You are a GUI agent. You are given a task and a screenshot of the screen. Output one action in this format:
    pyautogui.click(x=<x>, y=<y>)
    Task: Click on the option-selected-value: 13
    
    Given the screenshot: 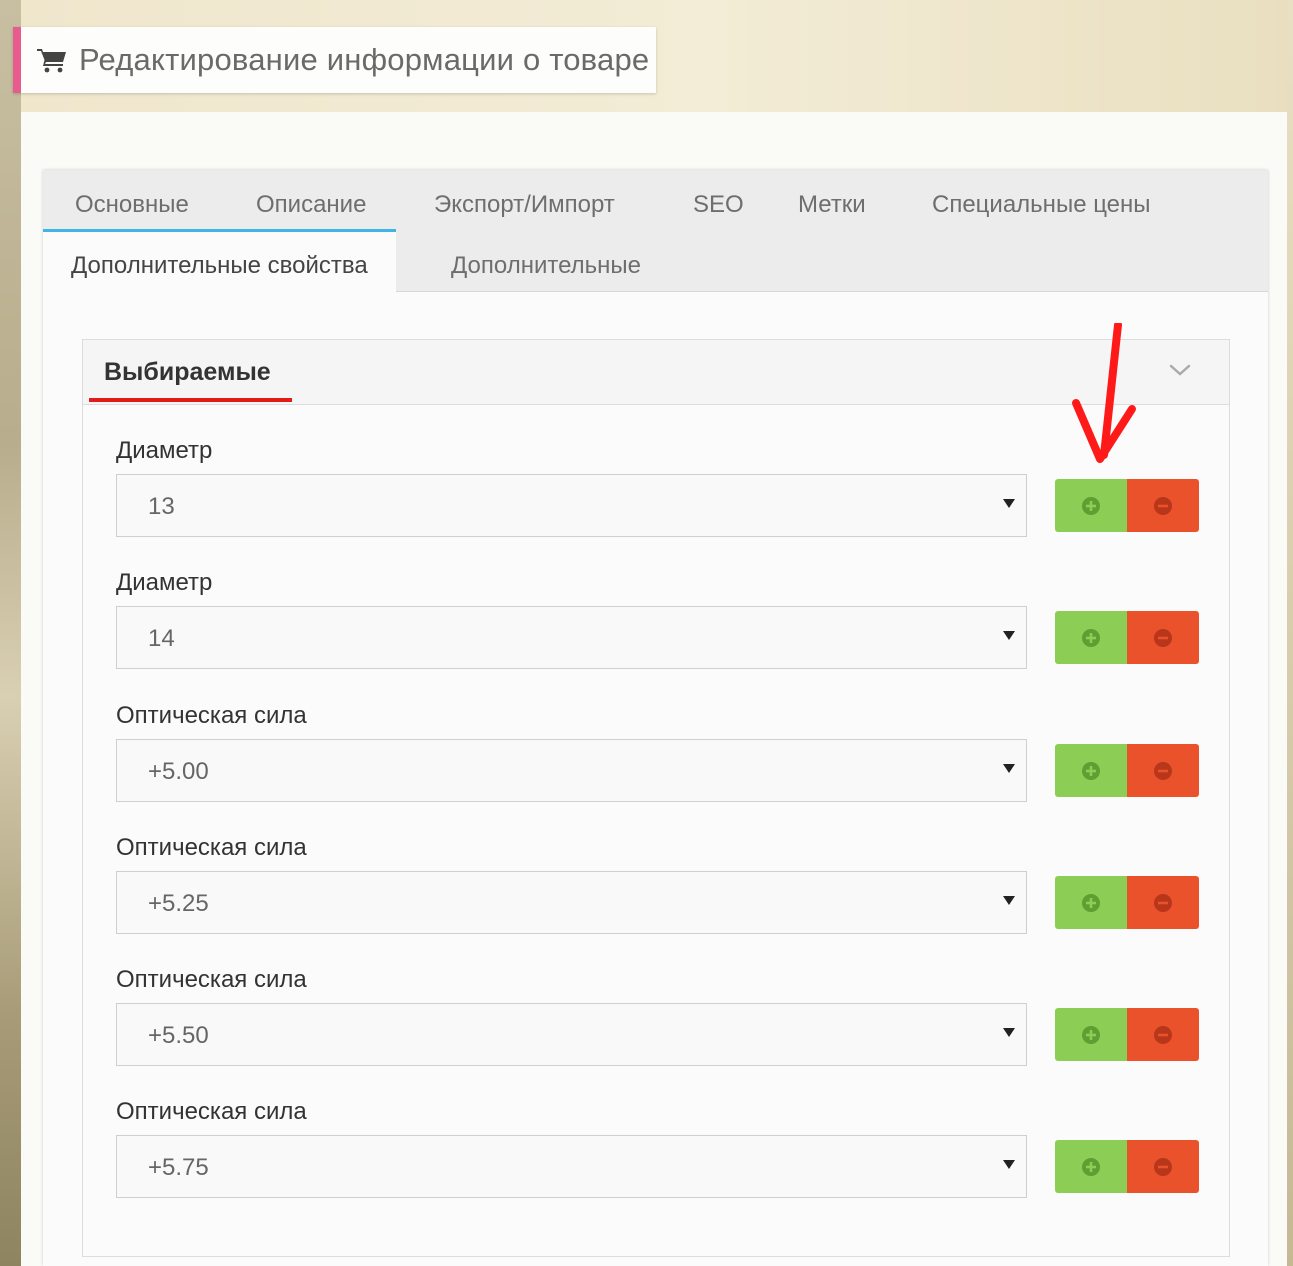 What is the action you would take?
    pyautogui.click(x=161, y=506)
    